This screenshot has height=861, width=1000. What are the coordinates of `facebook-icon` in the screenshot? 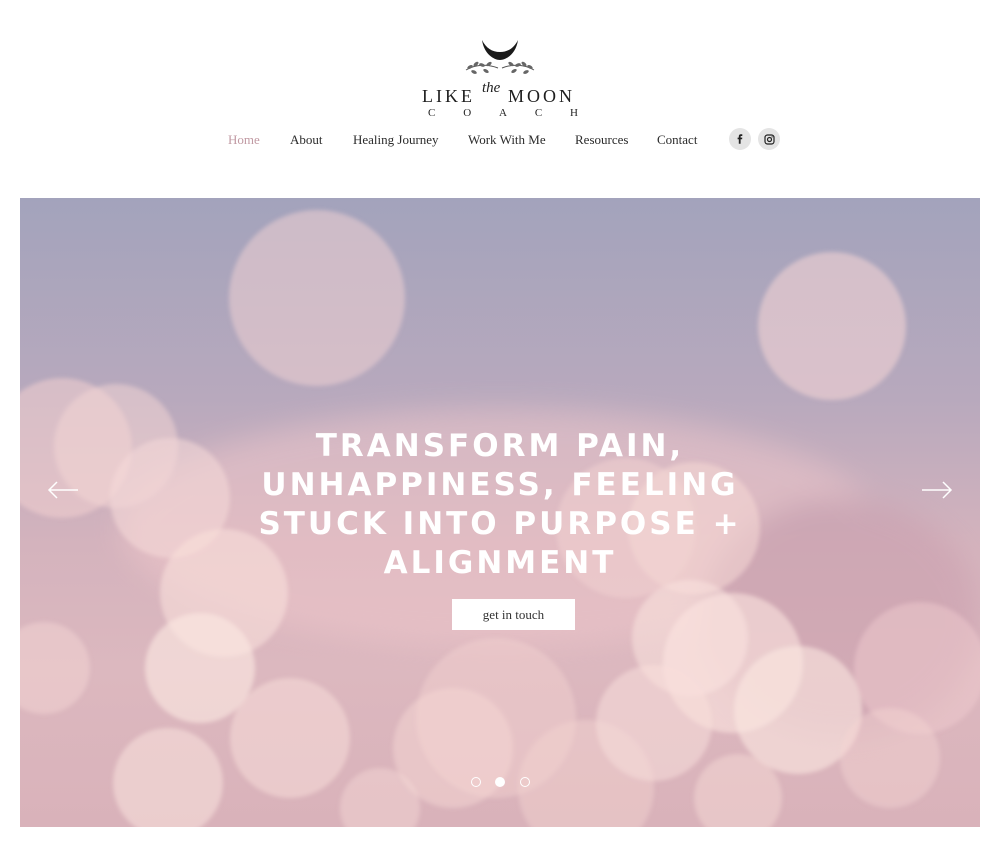 It's located at (740, 139).